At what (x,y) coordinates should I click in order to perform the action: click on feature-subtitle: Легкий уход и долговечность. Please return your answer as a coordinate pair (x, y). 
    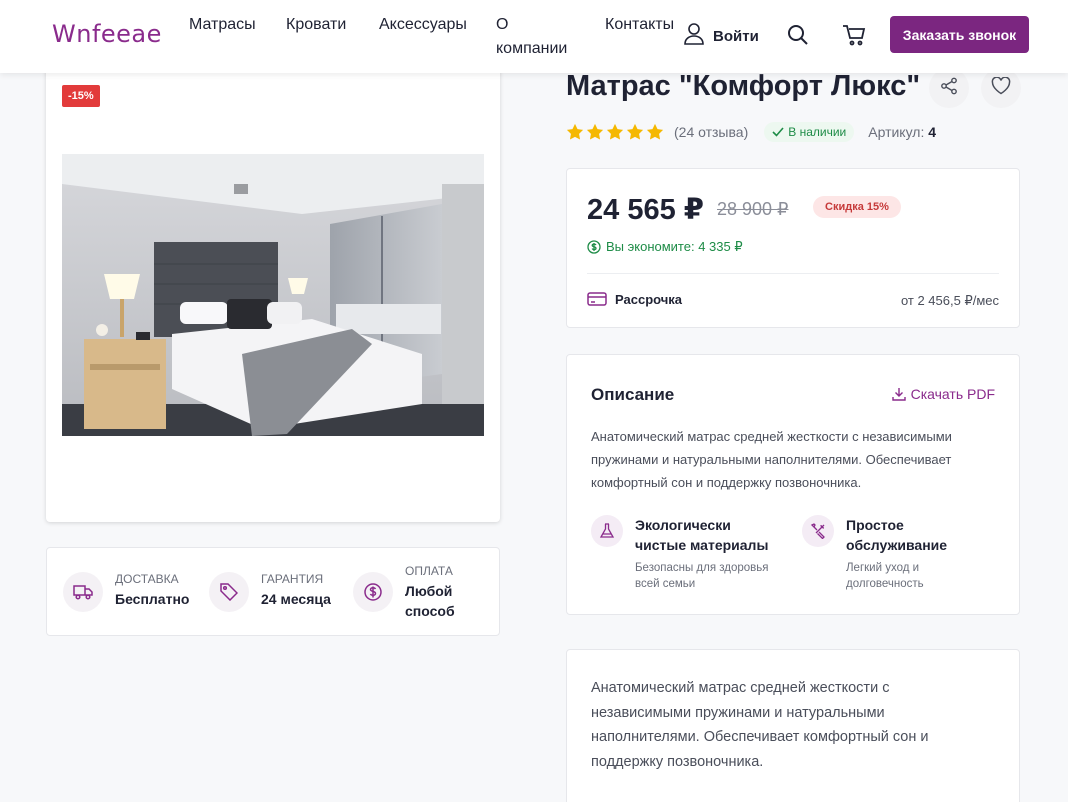
    Looking at the image, I should click on (885, 576).